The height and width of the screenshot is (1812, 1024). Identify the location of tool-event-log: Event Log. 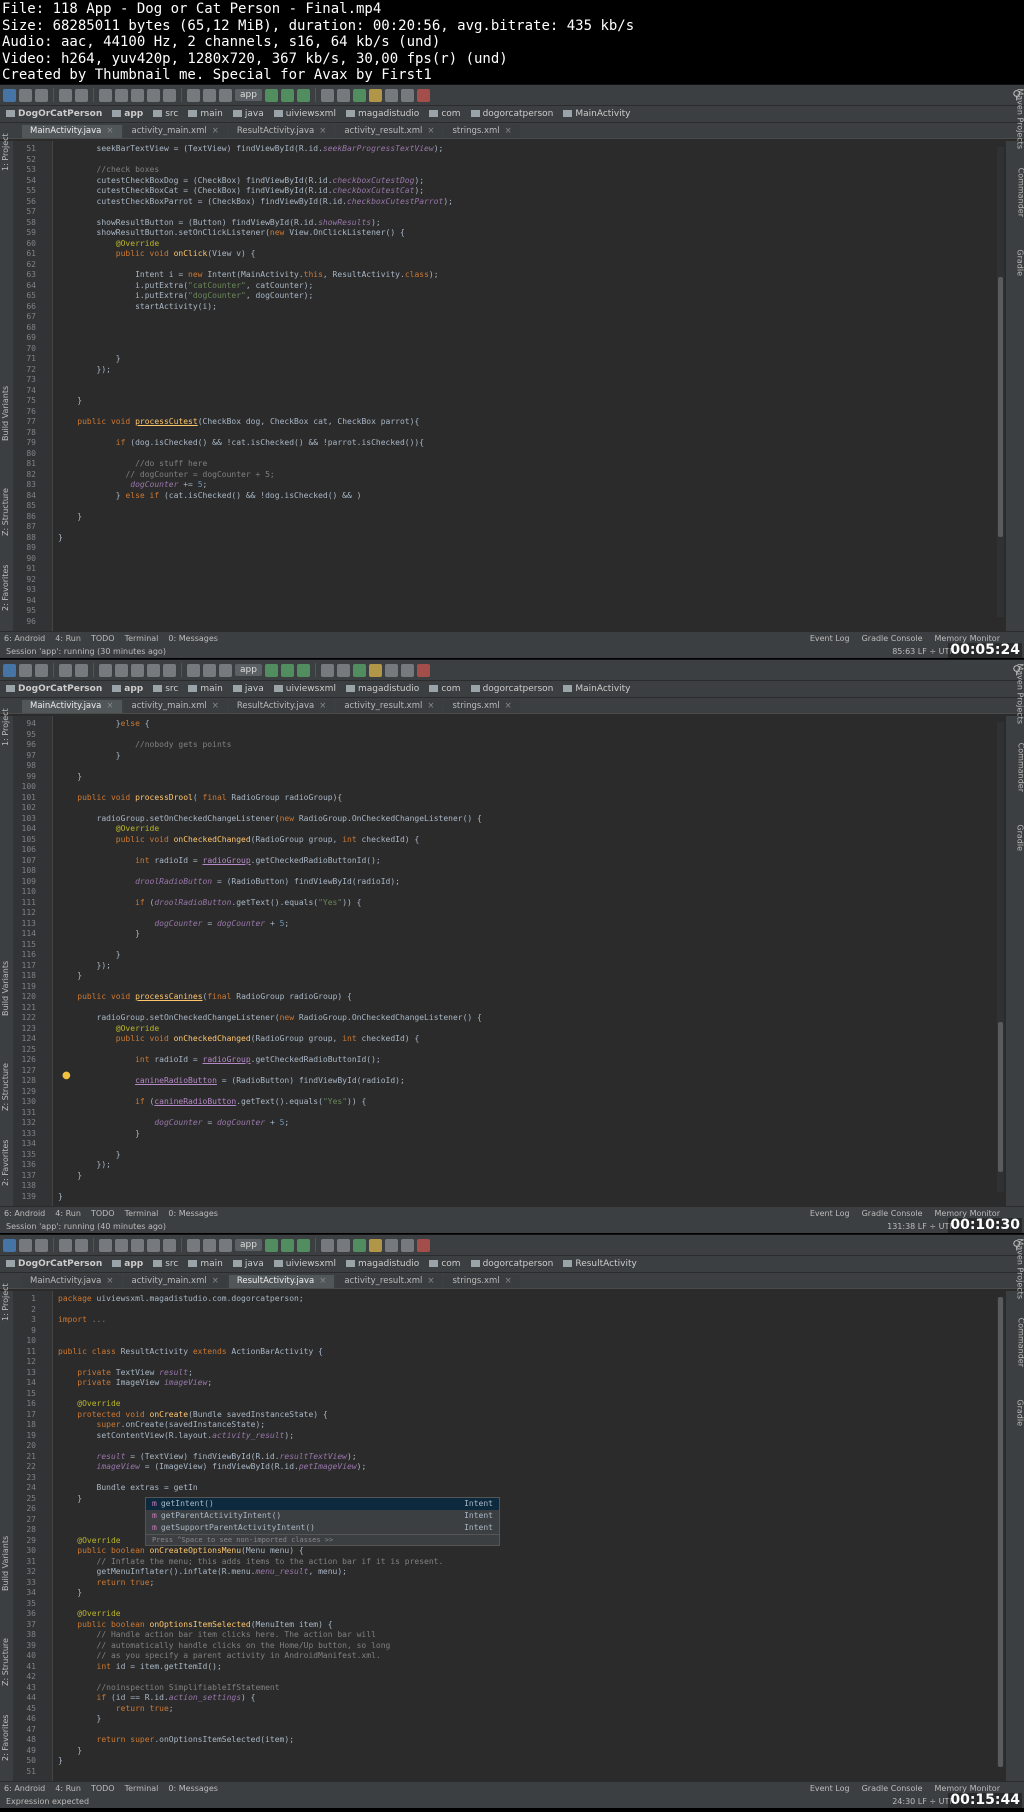
(830, 1213).